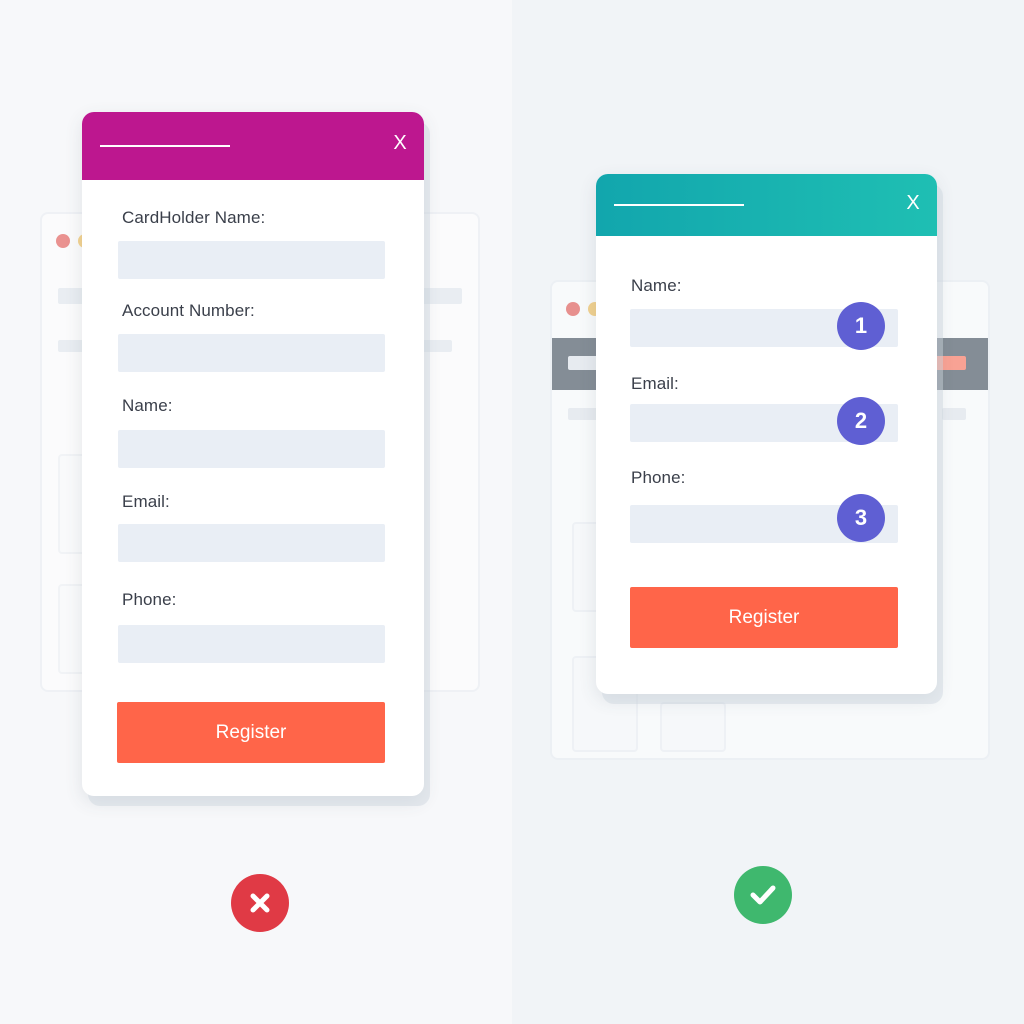  I want to click on account-number-input, so click(251, 353).